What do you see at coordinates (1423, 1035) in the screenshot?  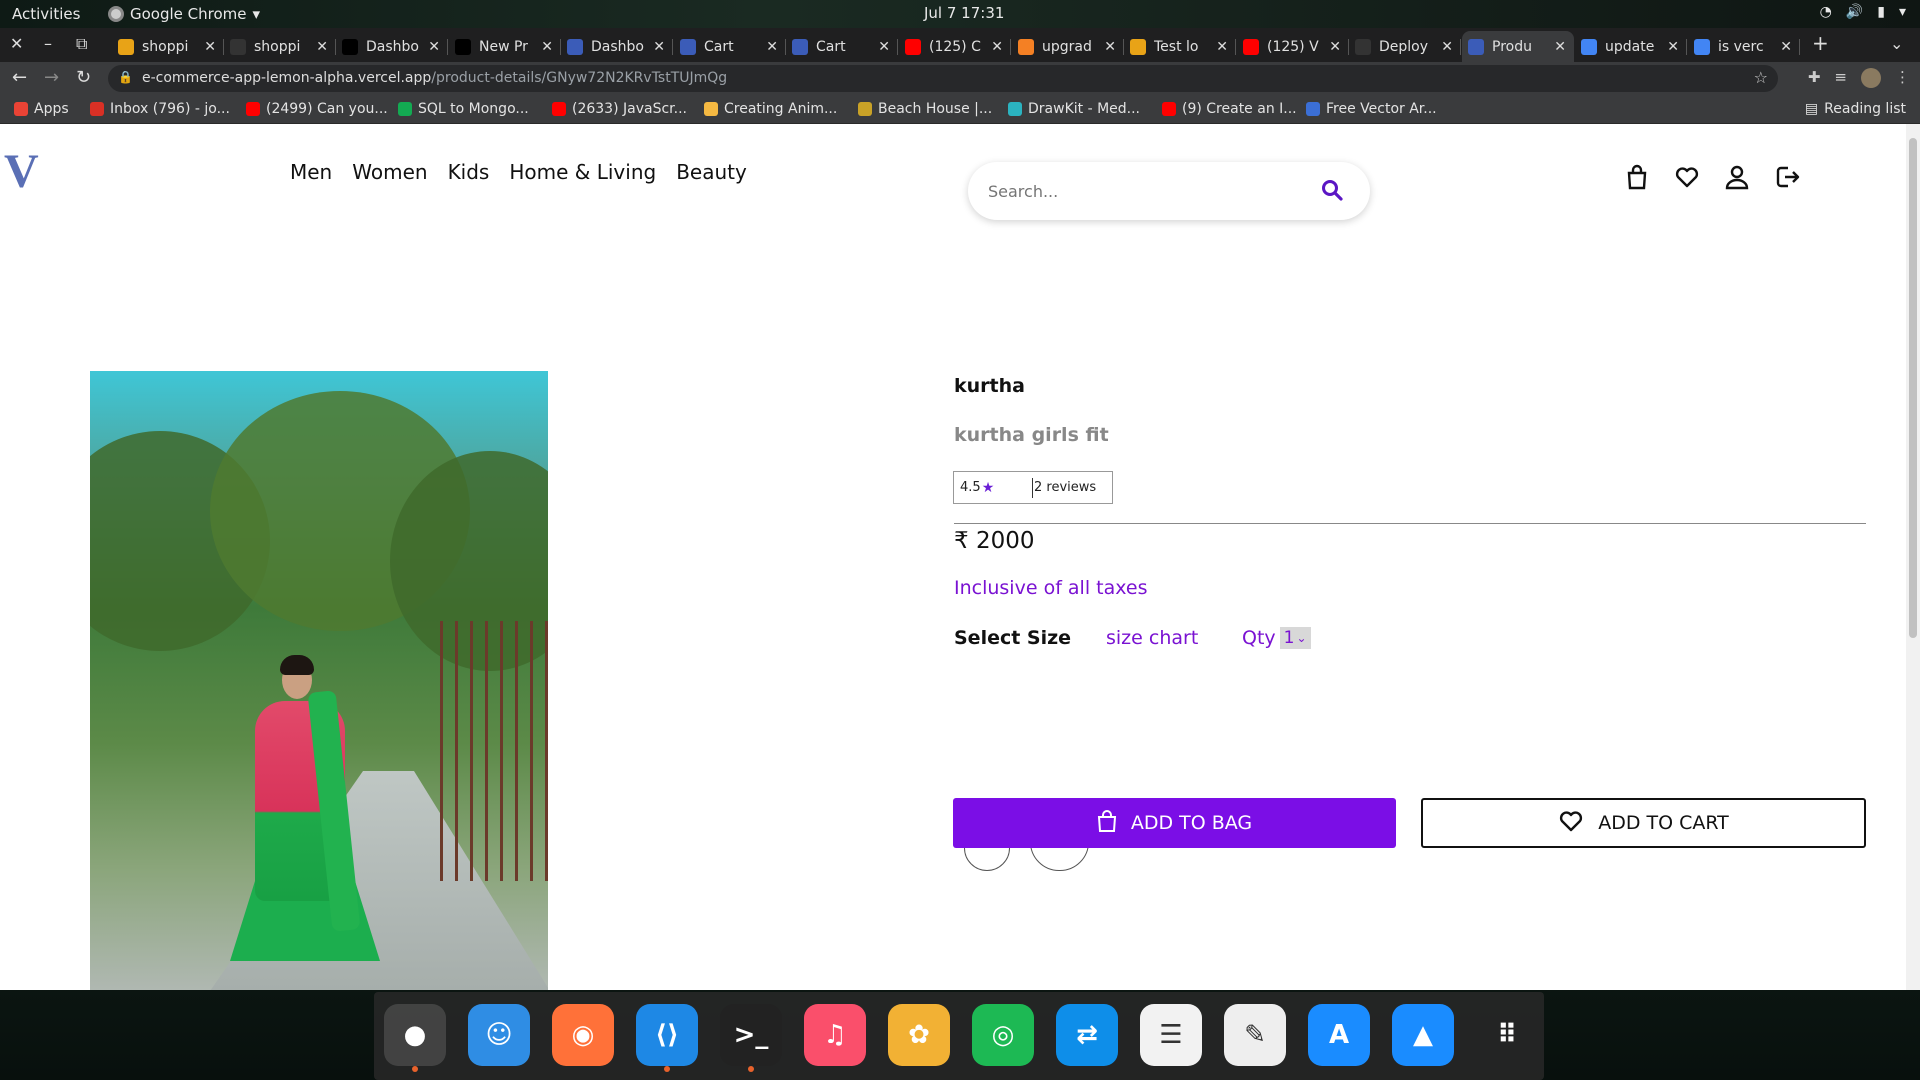 I see `arrow-app-icon: ▲` at bounding box center [1423, 1035].